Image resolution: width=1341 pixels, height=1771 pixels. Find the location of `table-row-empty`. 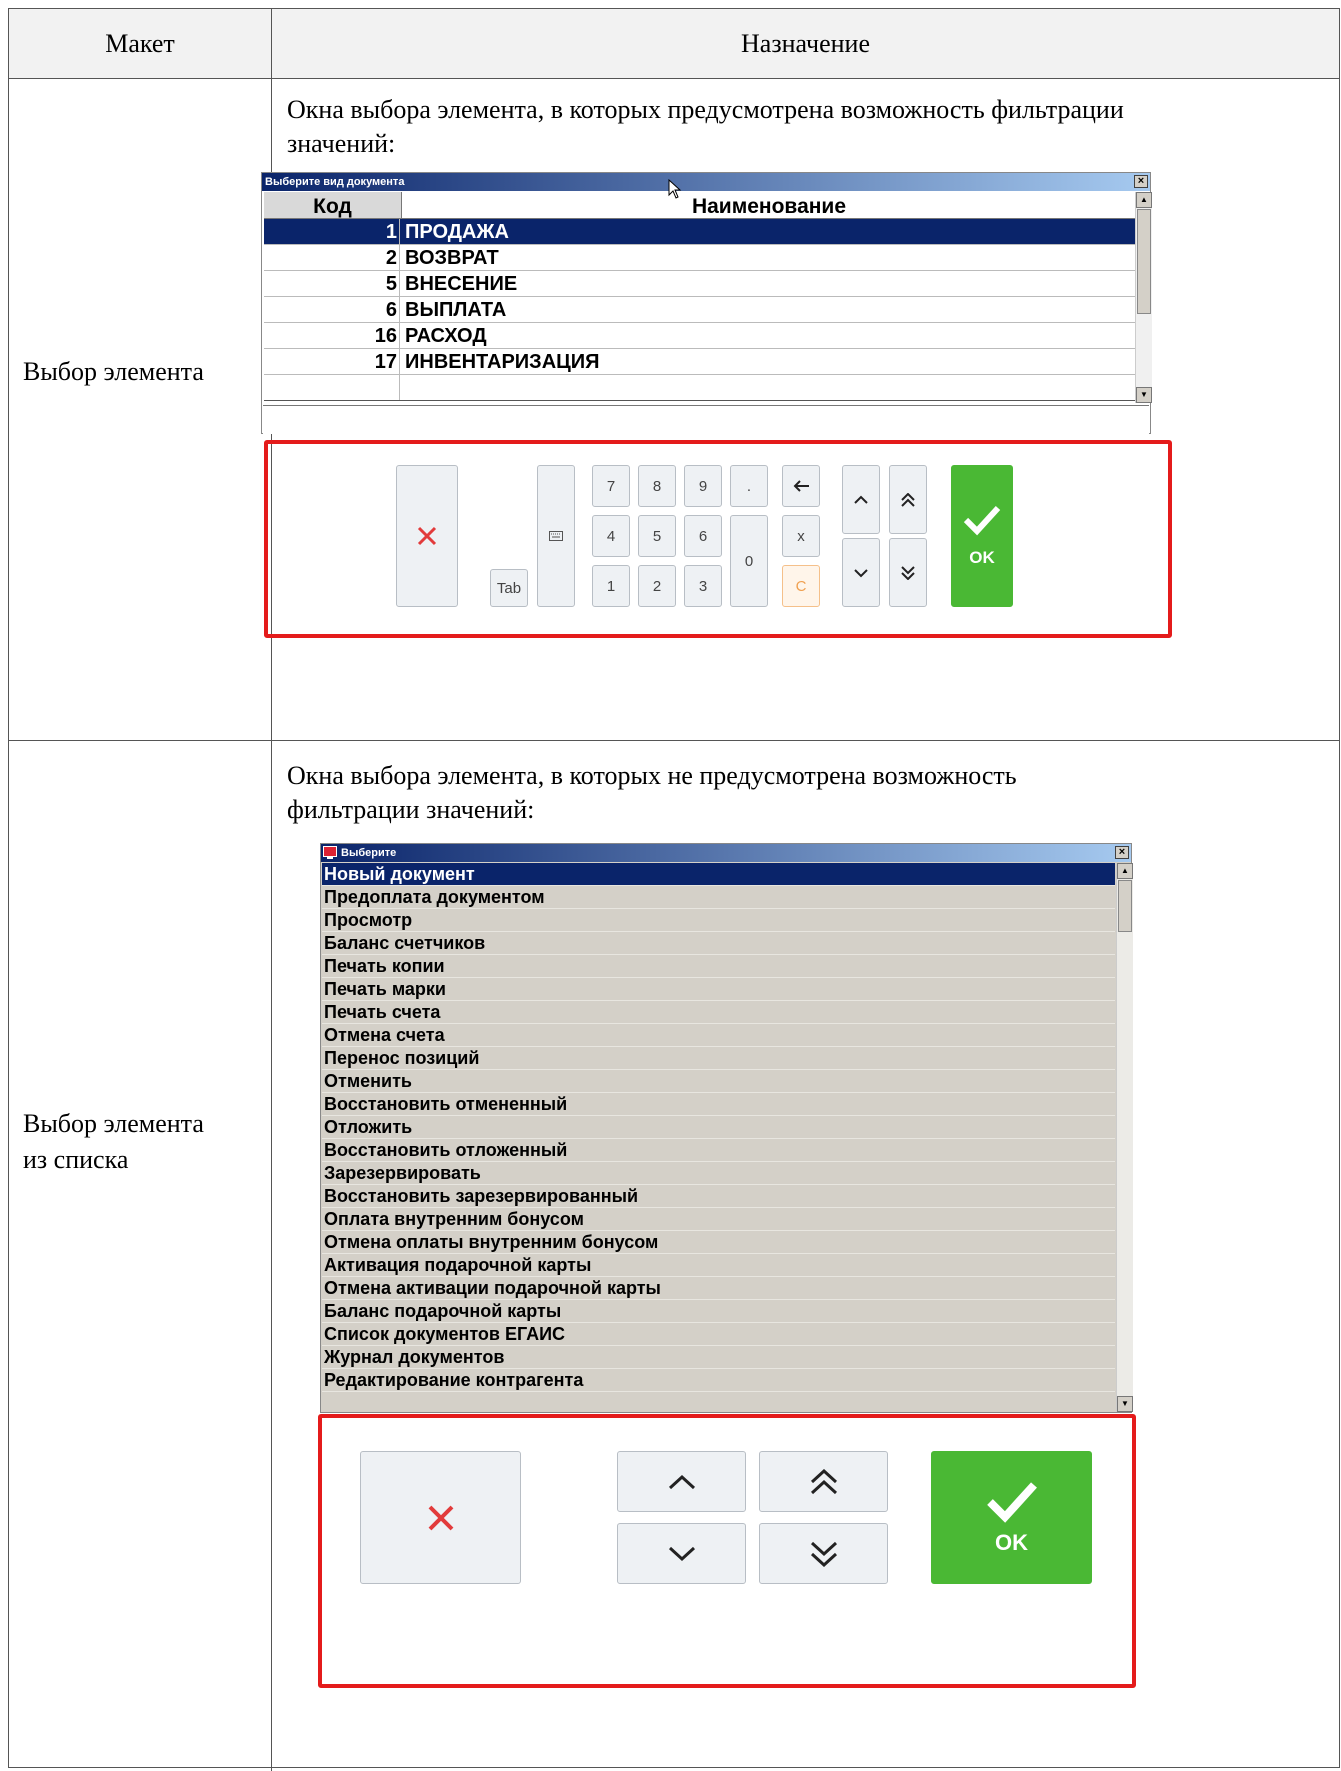

table-row-empty is located at coordinates (700, 388).